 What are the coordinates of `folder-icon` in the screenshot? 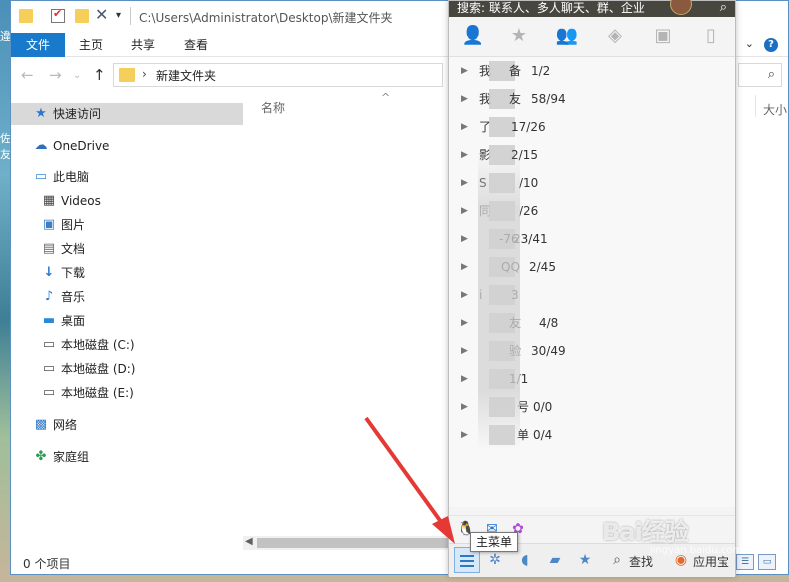 It's located at (127, 75).